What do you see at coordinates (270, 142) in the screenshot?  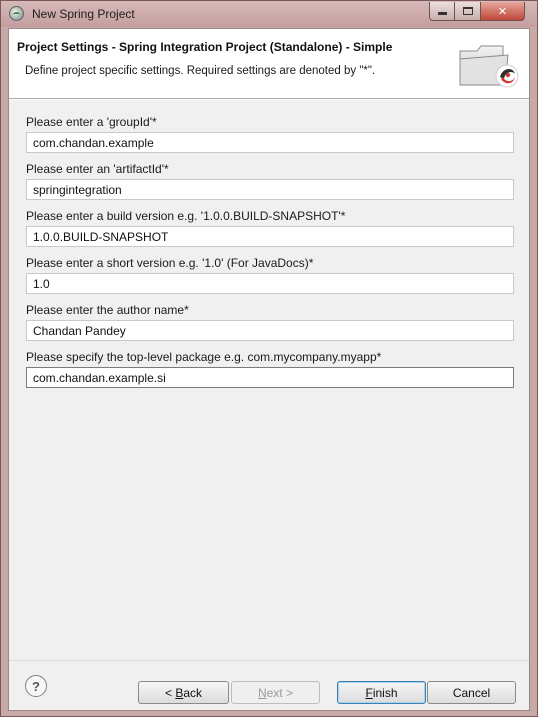 I see `groupid-field` at bounding box center [270, 142].